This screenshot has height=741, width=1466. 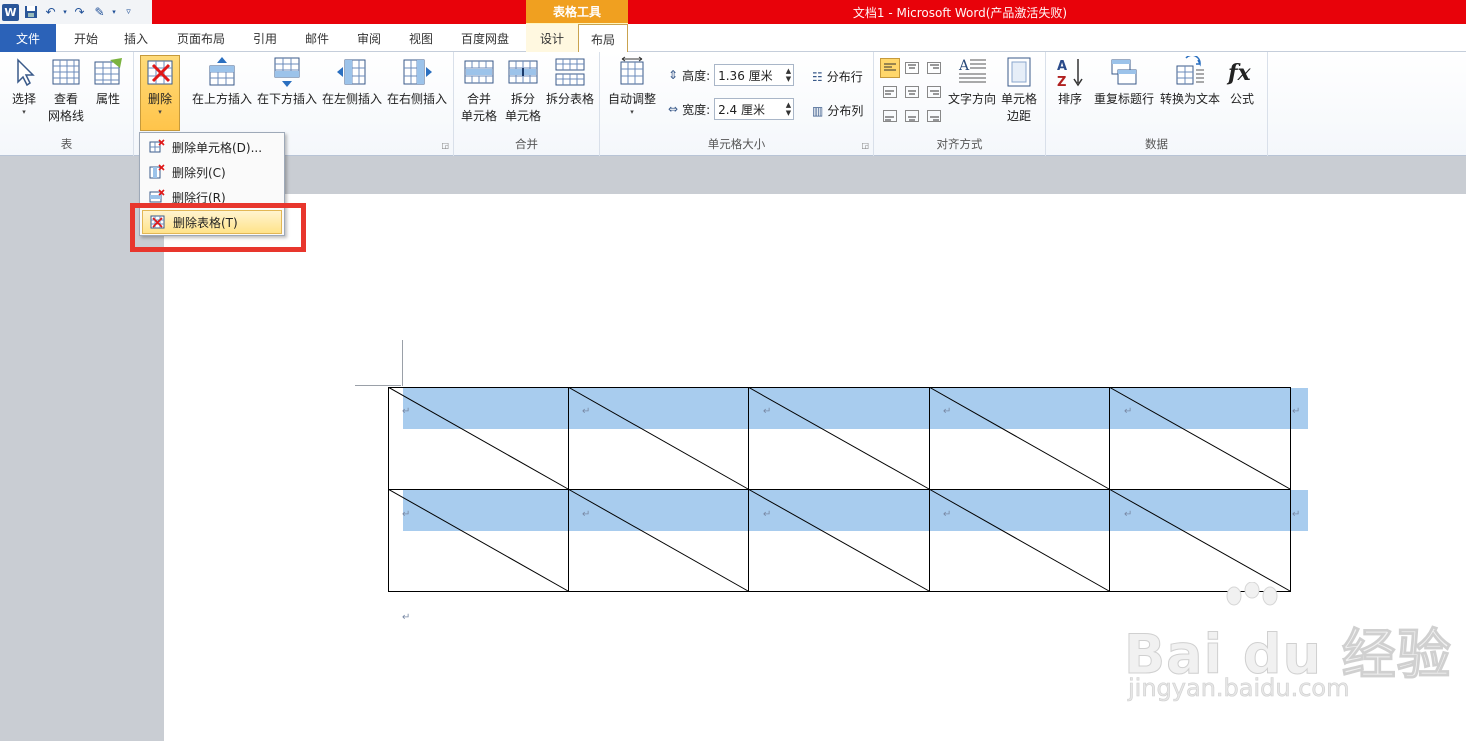 I want to click on delete-columns-icon, so click(x=157, y=172).